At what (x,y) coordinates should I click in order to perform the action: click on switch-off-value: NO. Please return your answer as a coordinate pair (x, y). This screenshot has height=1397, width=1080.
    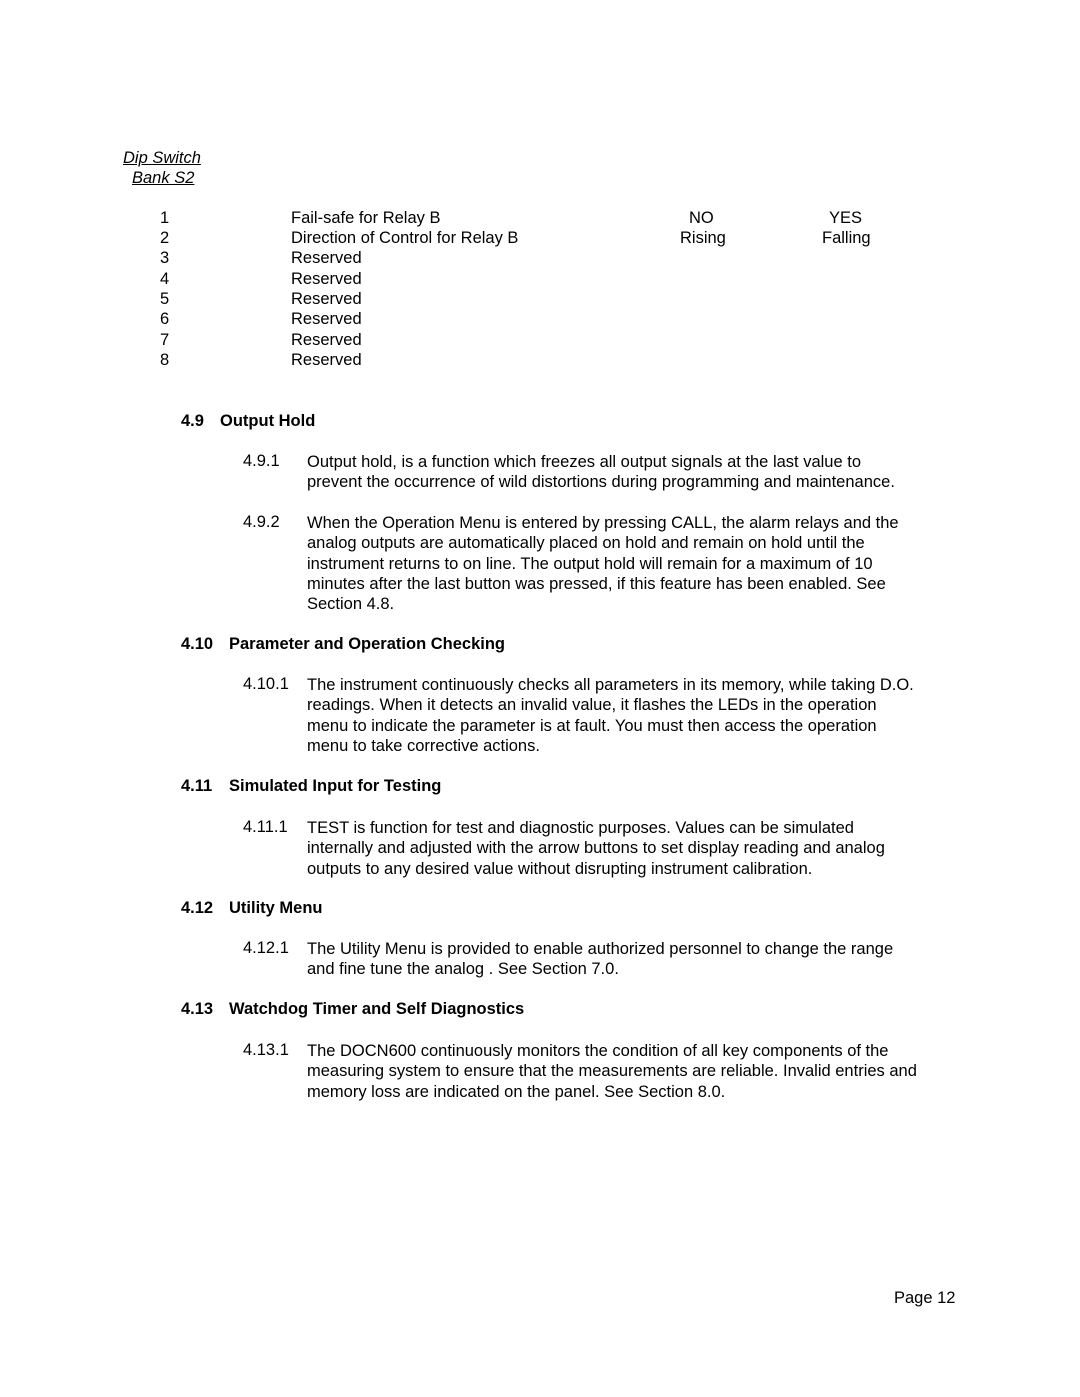
    Looking at the image, I should click on (701, 218).